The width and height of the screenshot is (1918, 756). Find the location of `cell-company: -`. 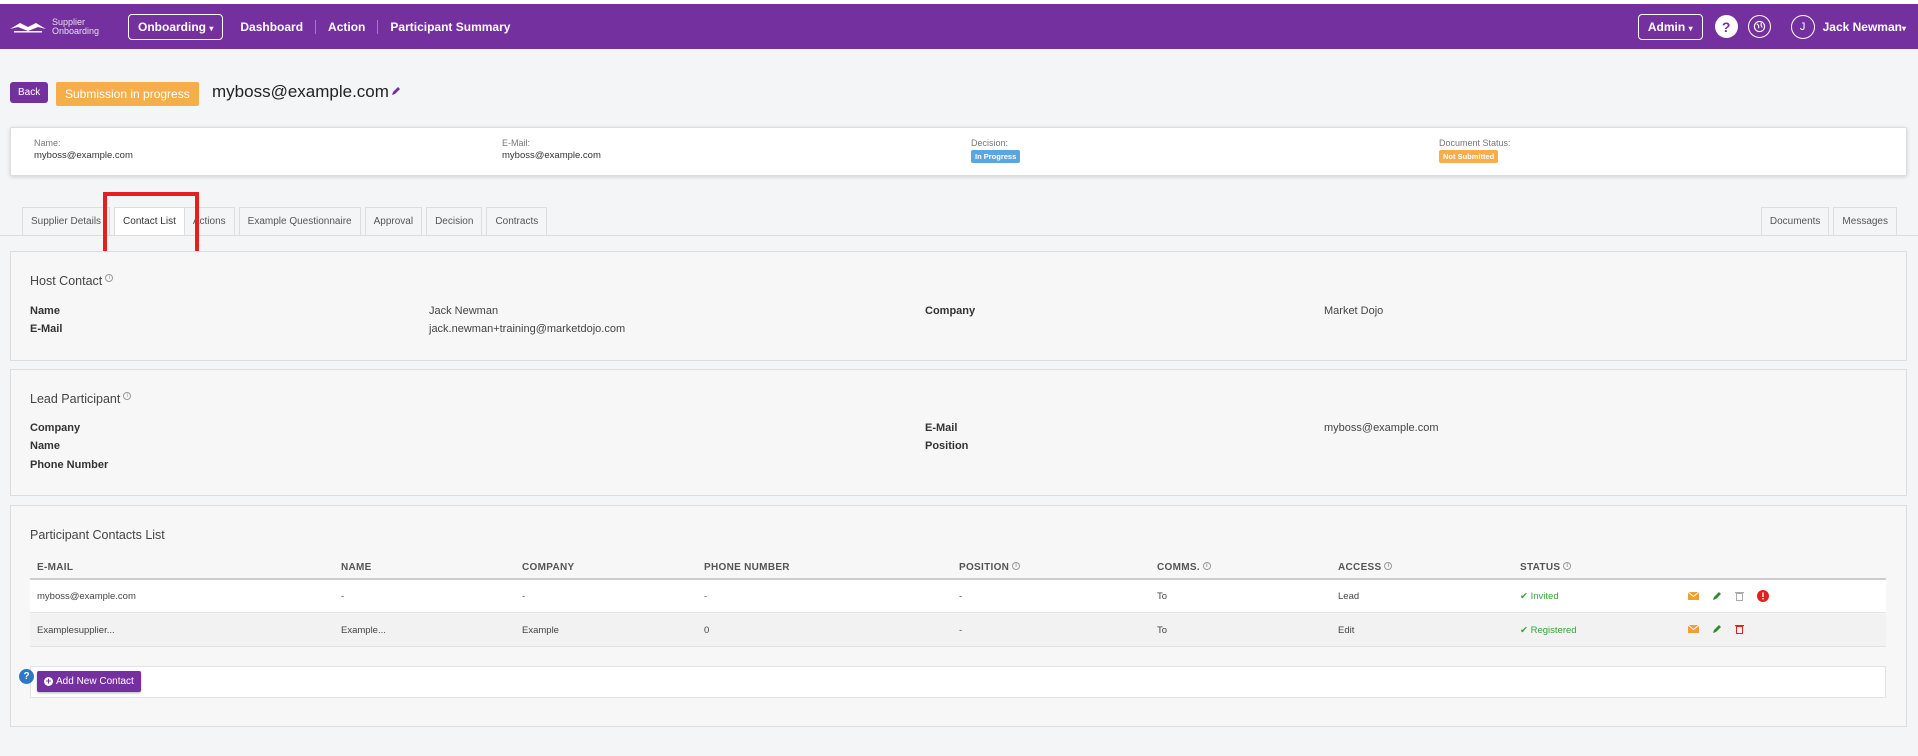

cell-company: - is located at coordinates (524, 596).